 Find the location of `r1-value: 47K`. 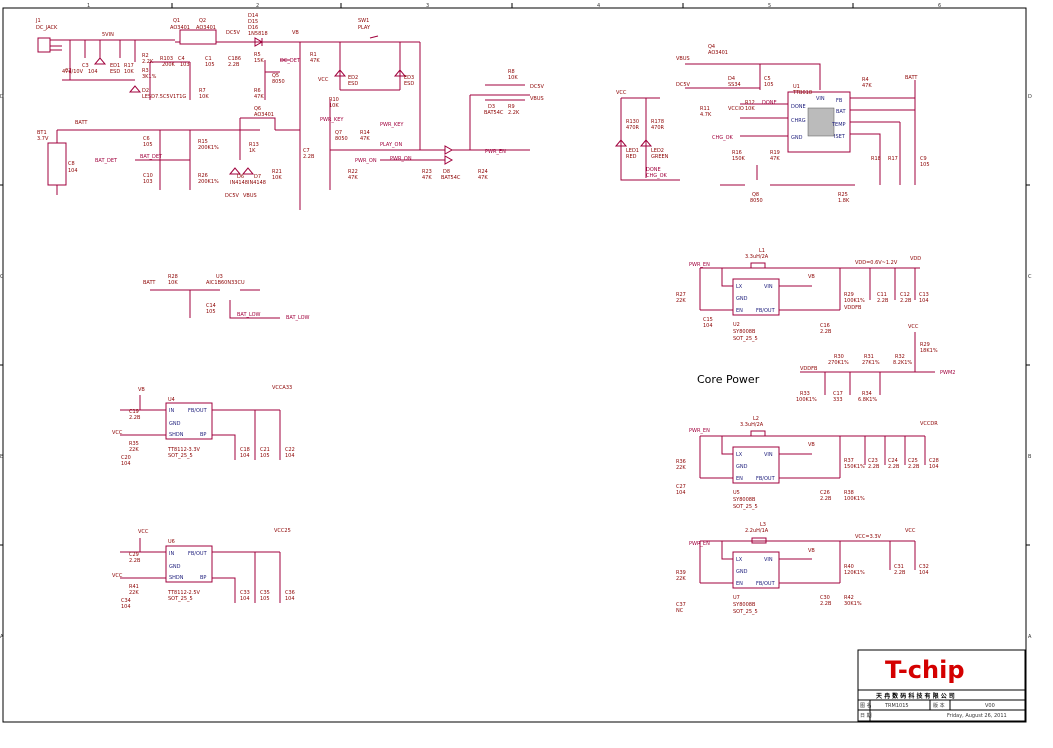

r1-value: 47K is located at coordinates (315, 61).